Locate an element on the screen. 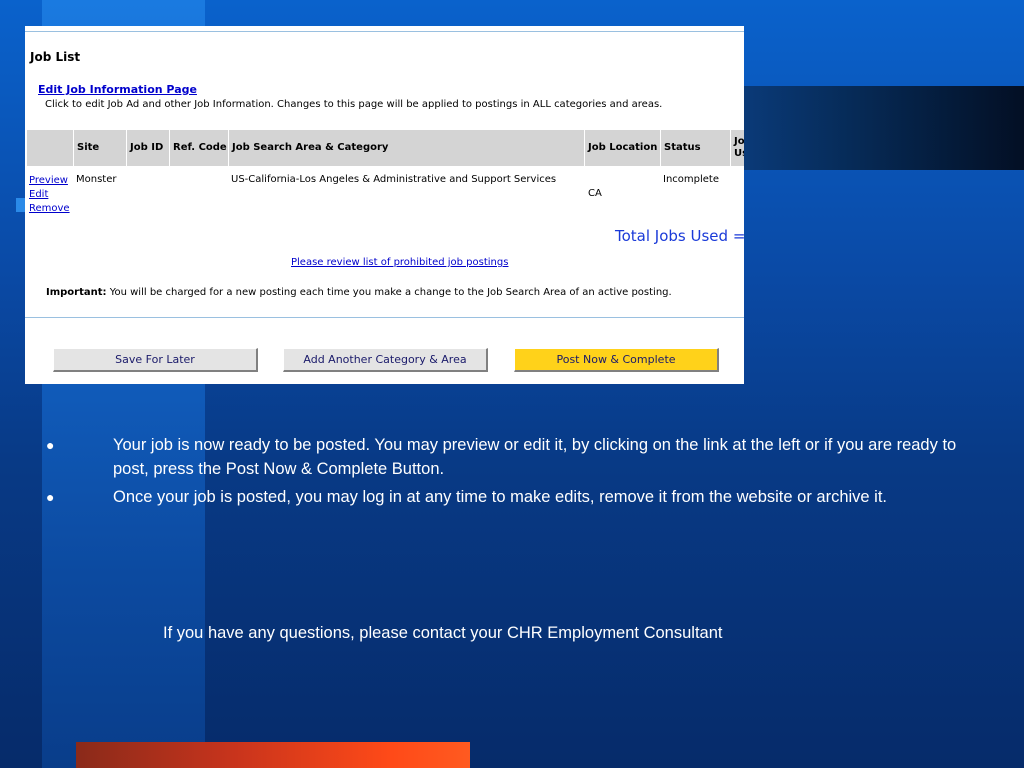 Image resolution: width=1024 pixels, height=768 pixels. important-label: Important: is located at coordinates (76, 292).